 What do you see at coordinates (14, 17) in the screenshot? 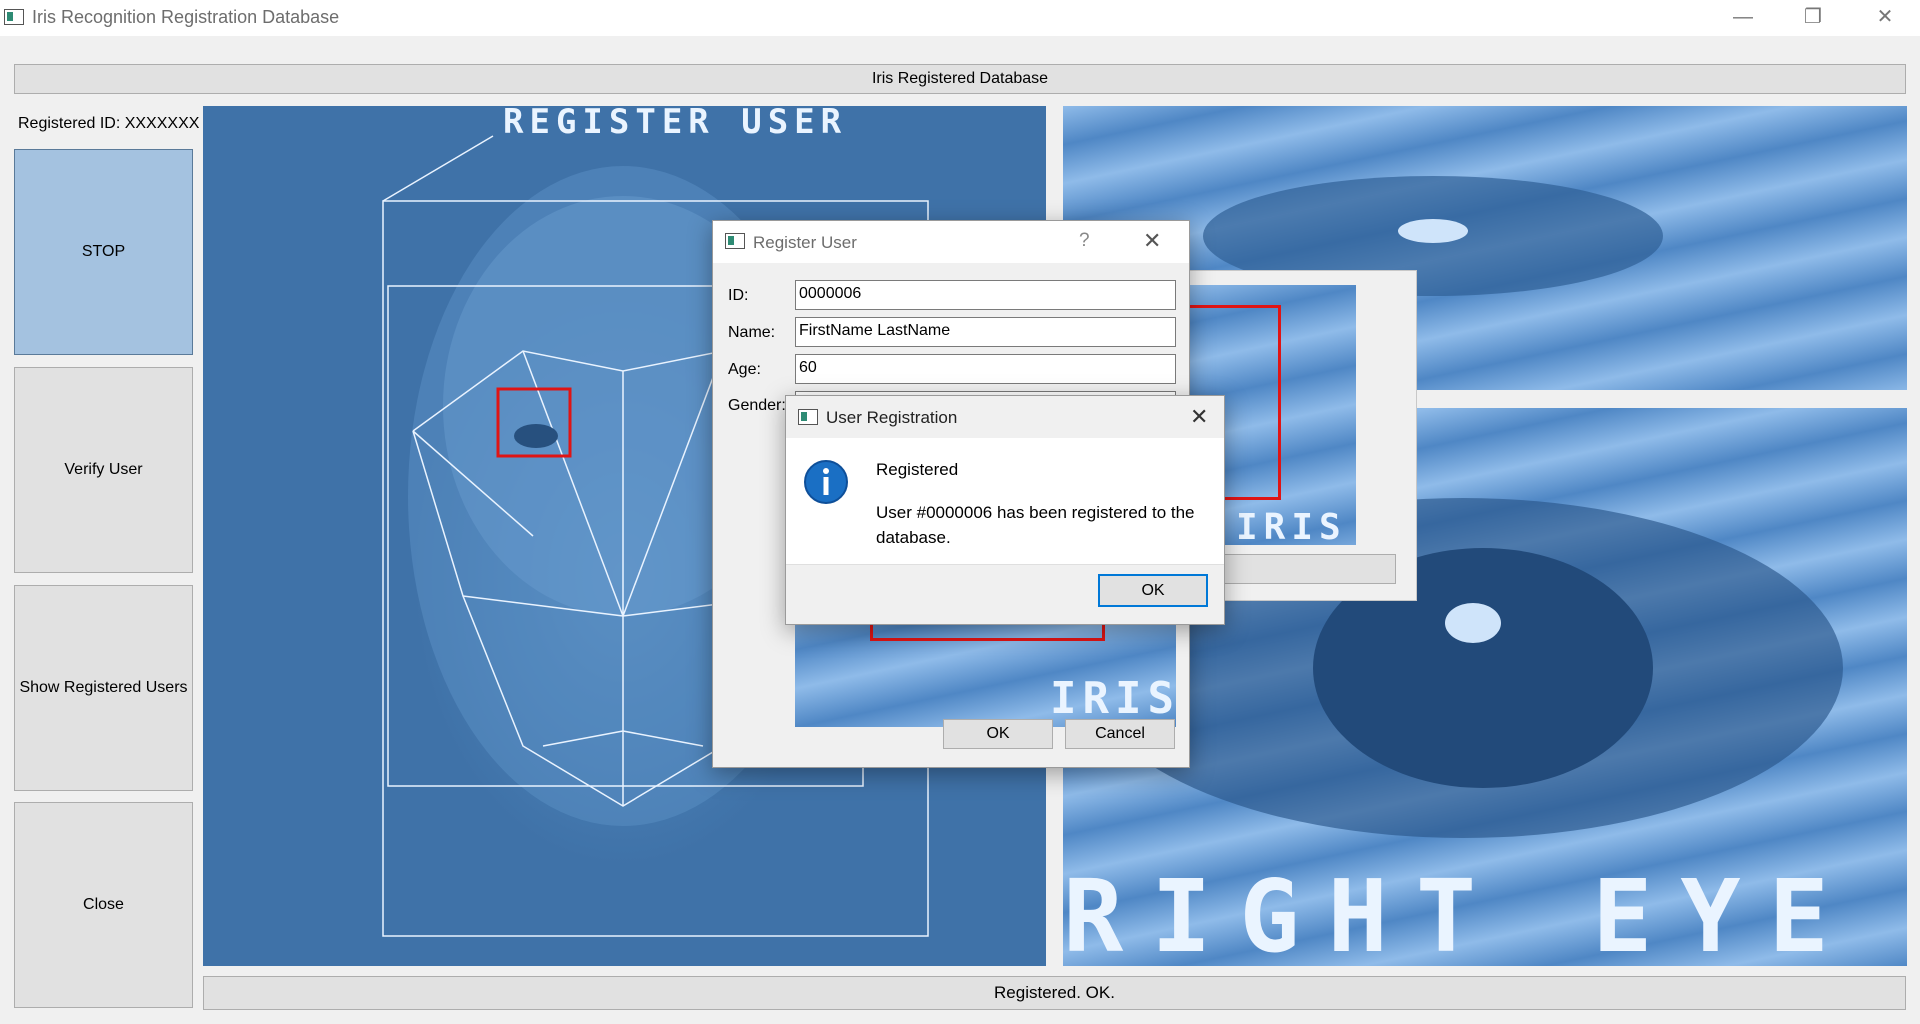
I see `app-icon` at bounding box center [14, 17].